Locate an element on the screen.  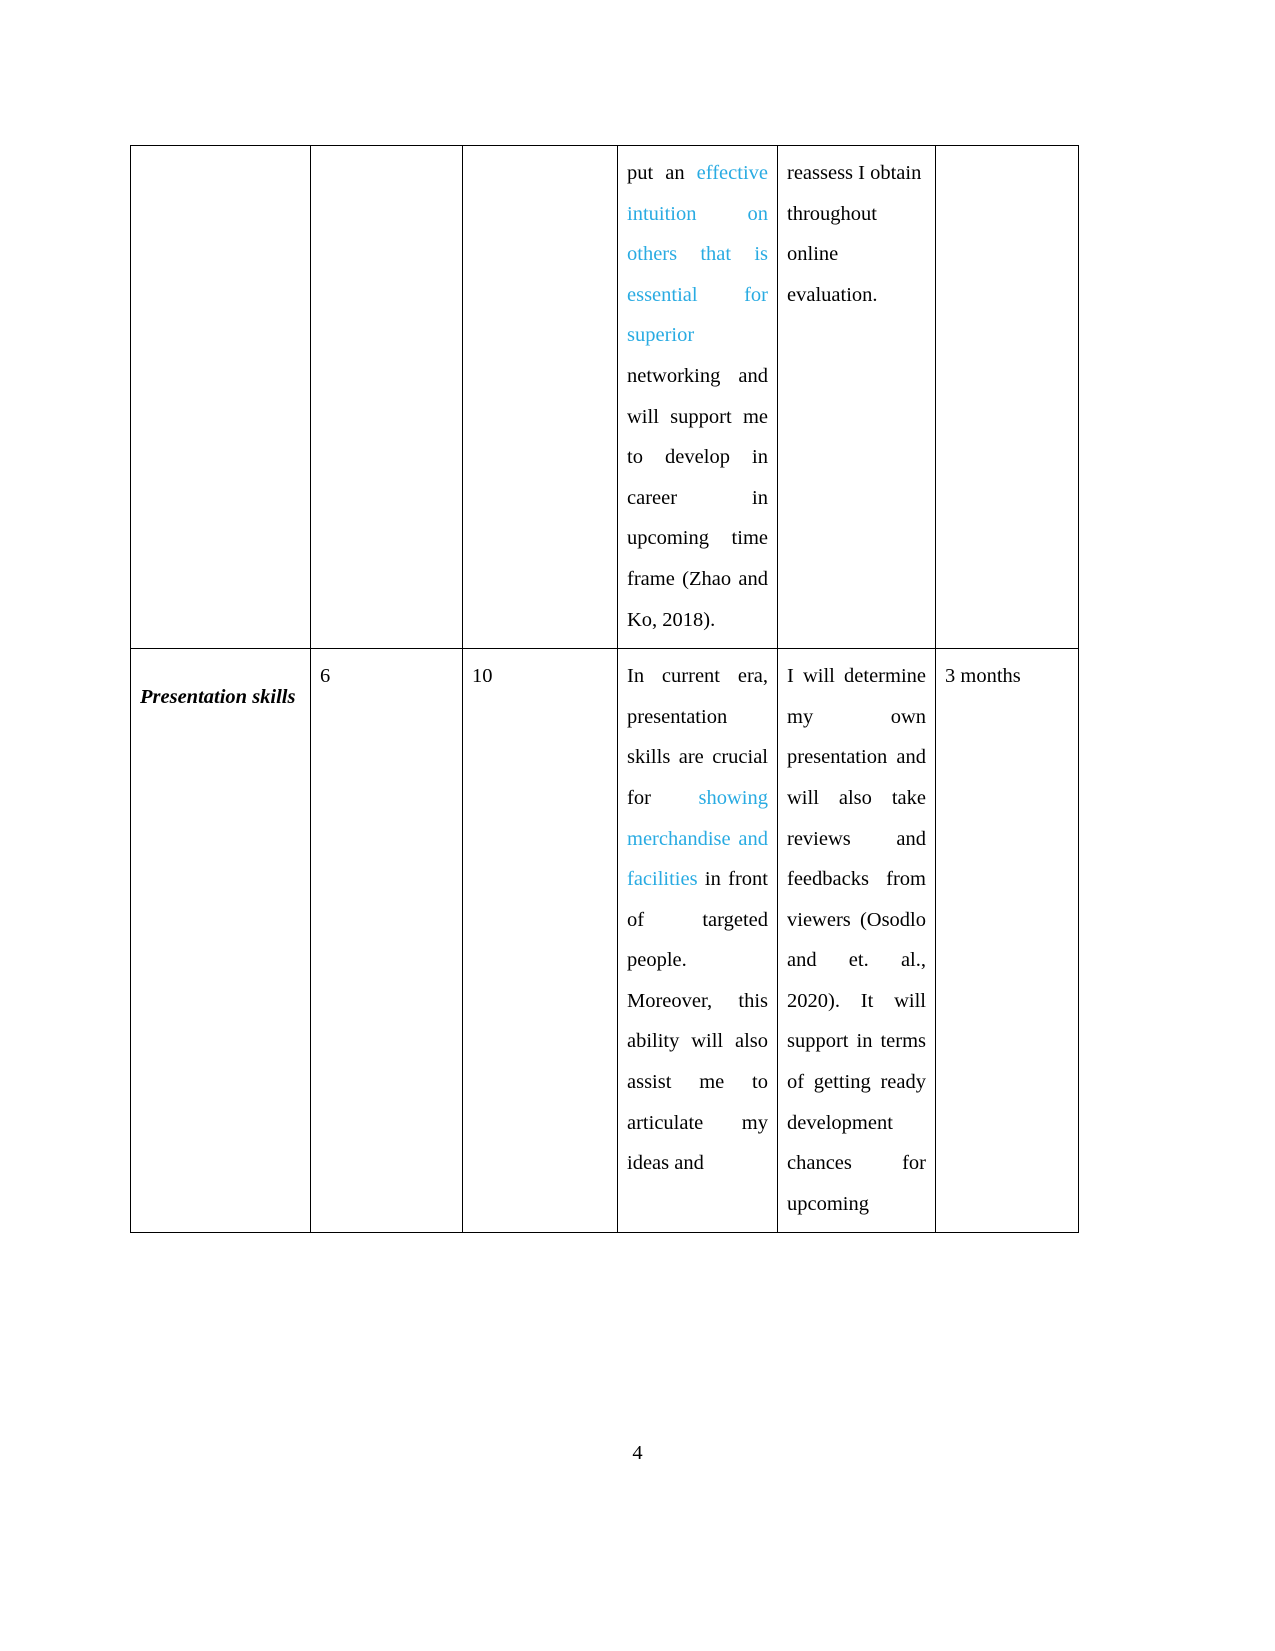
cell-skill is located at coordinates (220, 397).